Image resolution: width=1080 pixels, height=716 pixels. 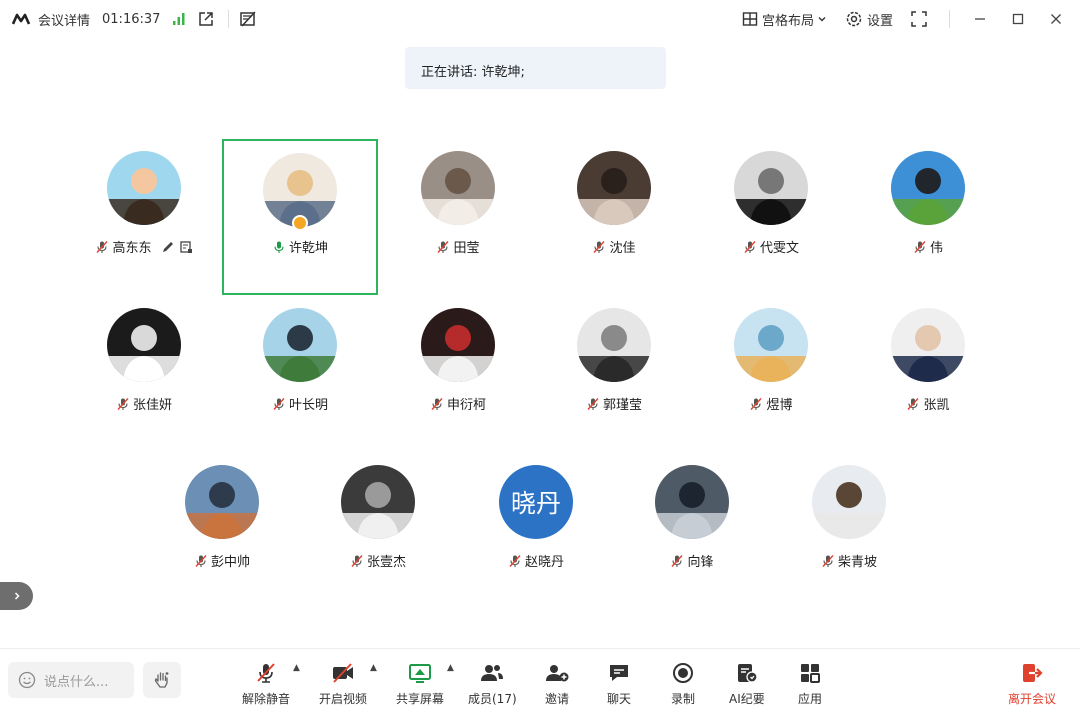 I want to click on participant-tile: 向锋, so click(x=692, y=531).